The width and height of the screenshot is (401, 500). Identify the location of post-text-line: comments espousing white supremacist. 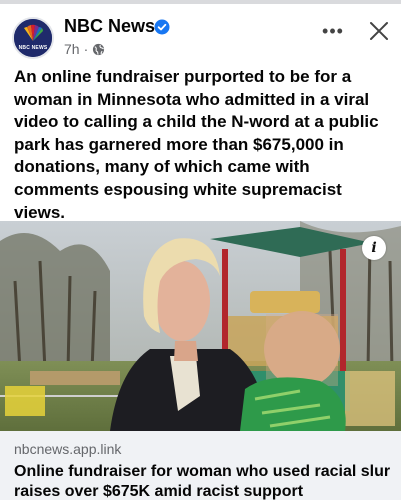
(178, 189).